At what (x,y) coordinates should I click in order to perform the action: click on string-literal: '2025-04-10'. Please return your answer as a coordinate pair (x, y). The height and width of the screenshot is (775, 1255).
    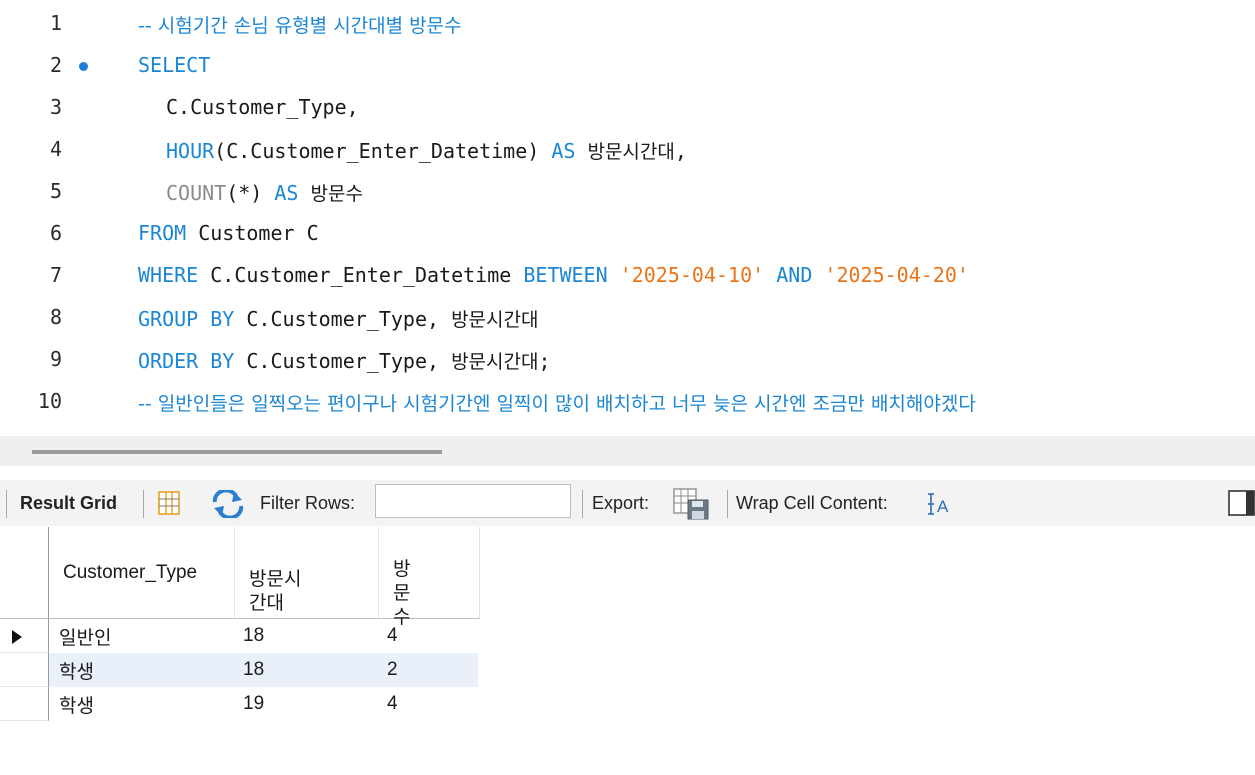
    Looking at the image, I should click on (692, 275).